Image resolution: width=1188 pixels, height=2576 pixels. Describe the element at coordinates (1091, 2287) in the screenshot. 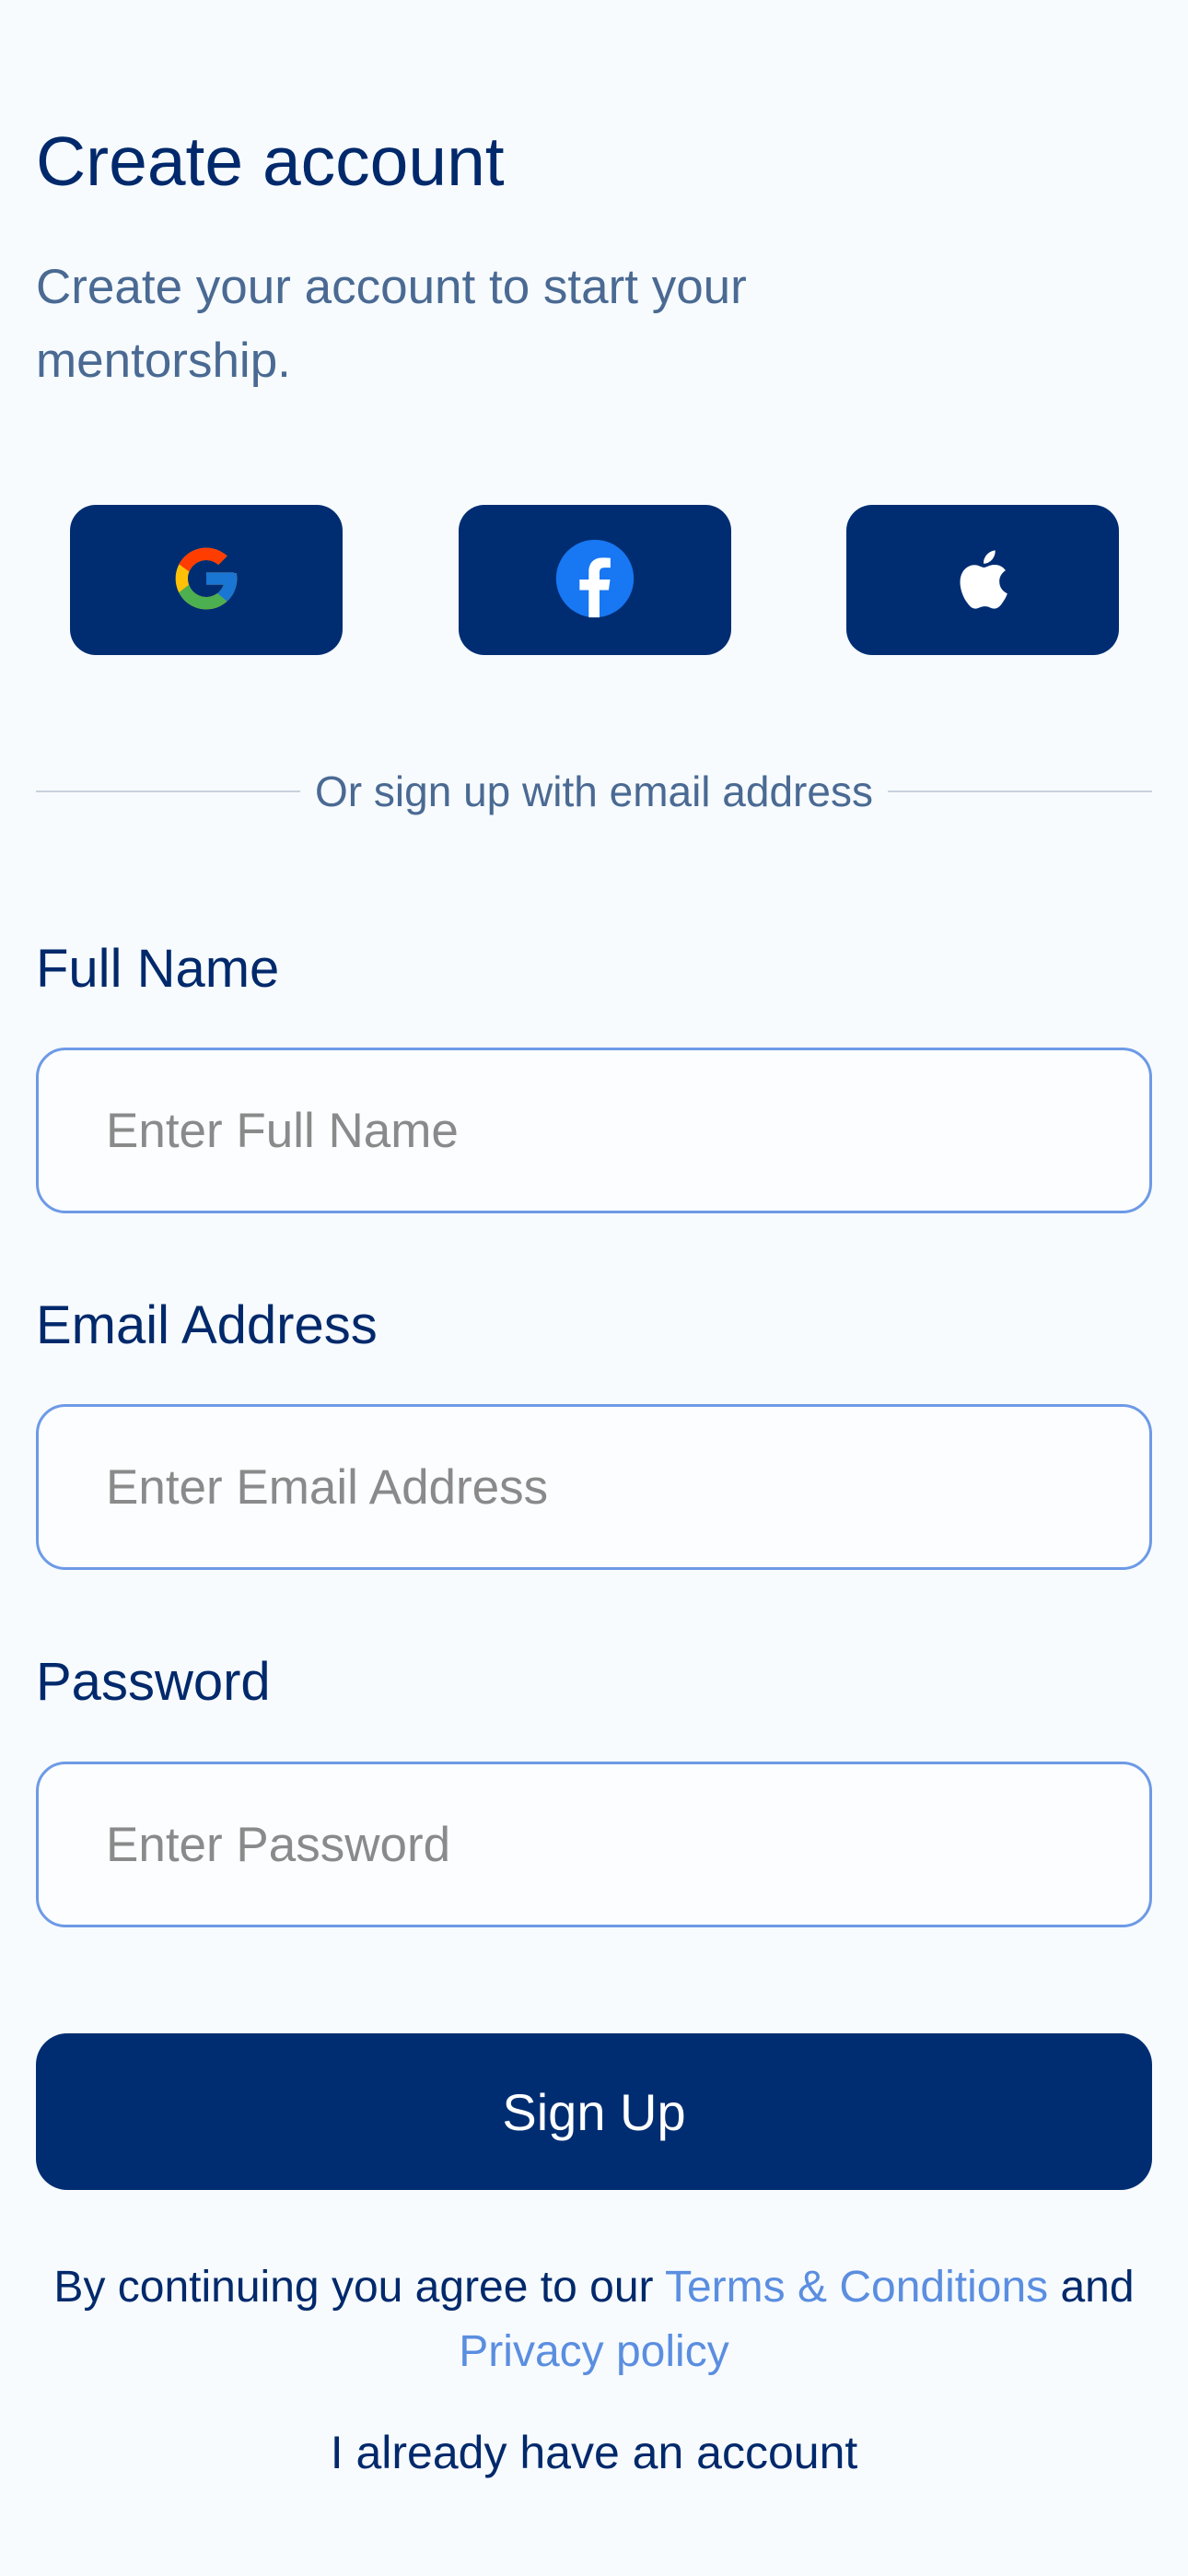

I see `terms-middle: and` at that location.